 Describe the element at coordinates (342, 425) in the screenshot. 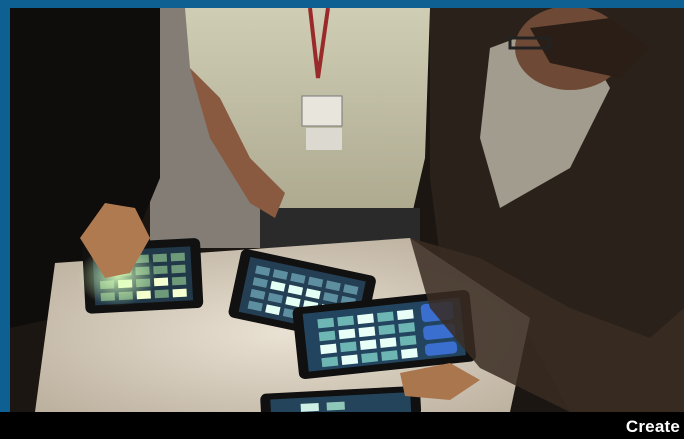

I see `caption-bar: Create` at that location.